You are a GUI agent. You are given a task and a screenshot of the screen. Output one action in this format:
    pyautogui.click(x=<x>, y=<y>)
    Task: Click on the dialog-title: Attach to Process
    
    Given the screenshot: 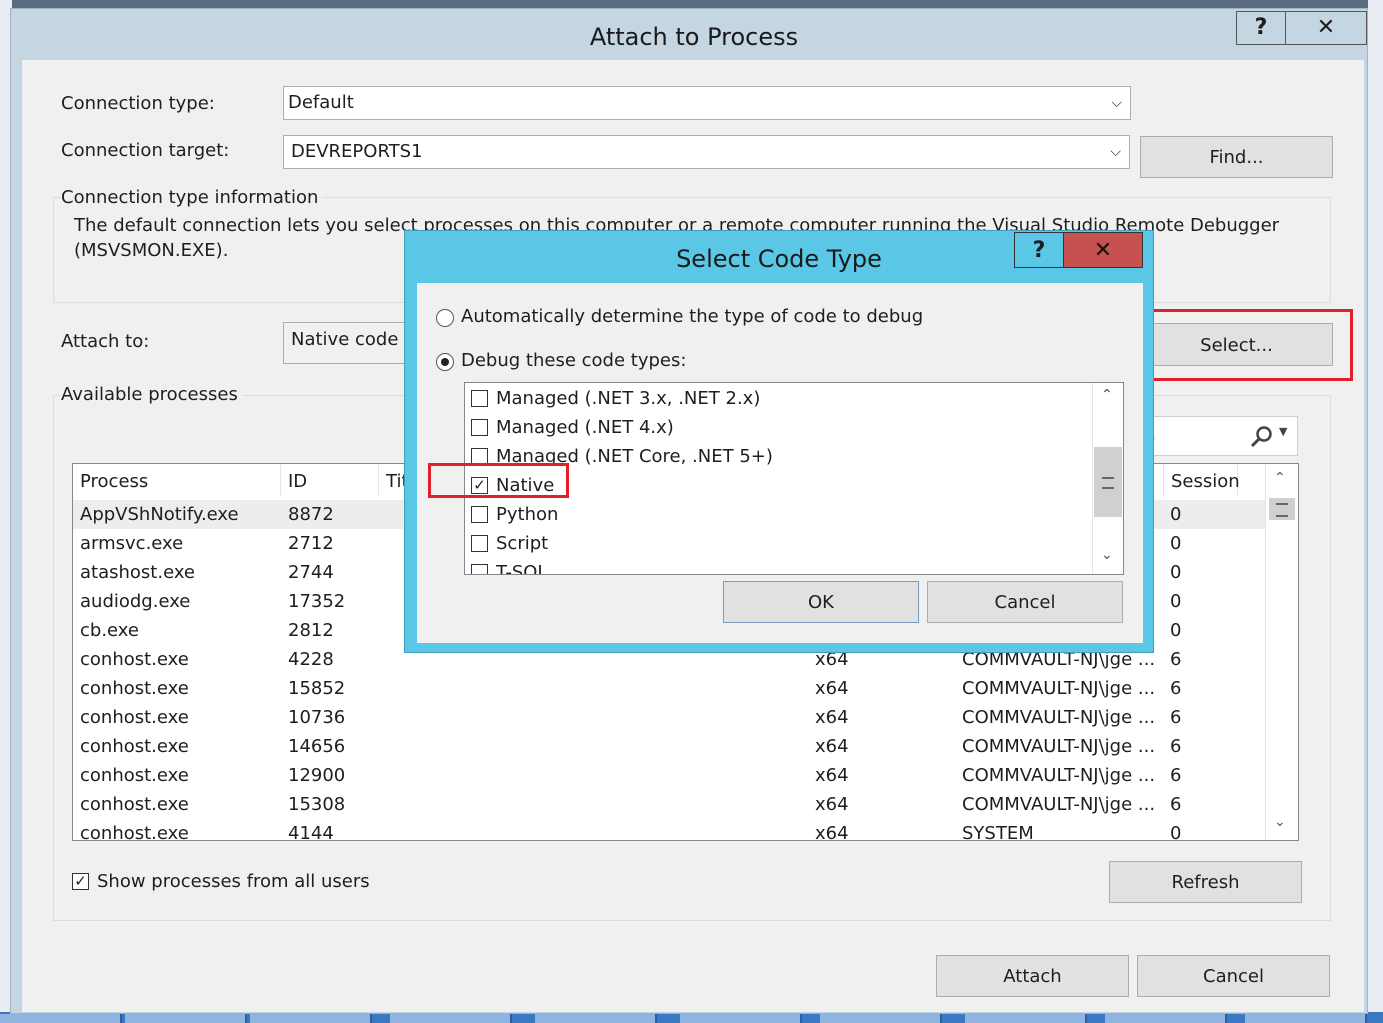 What is the action you would take?
    pyautogui.click(x=694, y=37)
    